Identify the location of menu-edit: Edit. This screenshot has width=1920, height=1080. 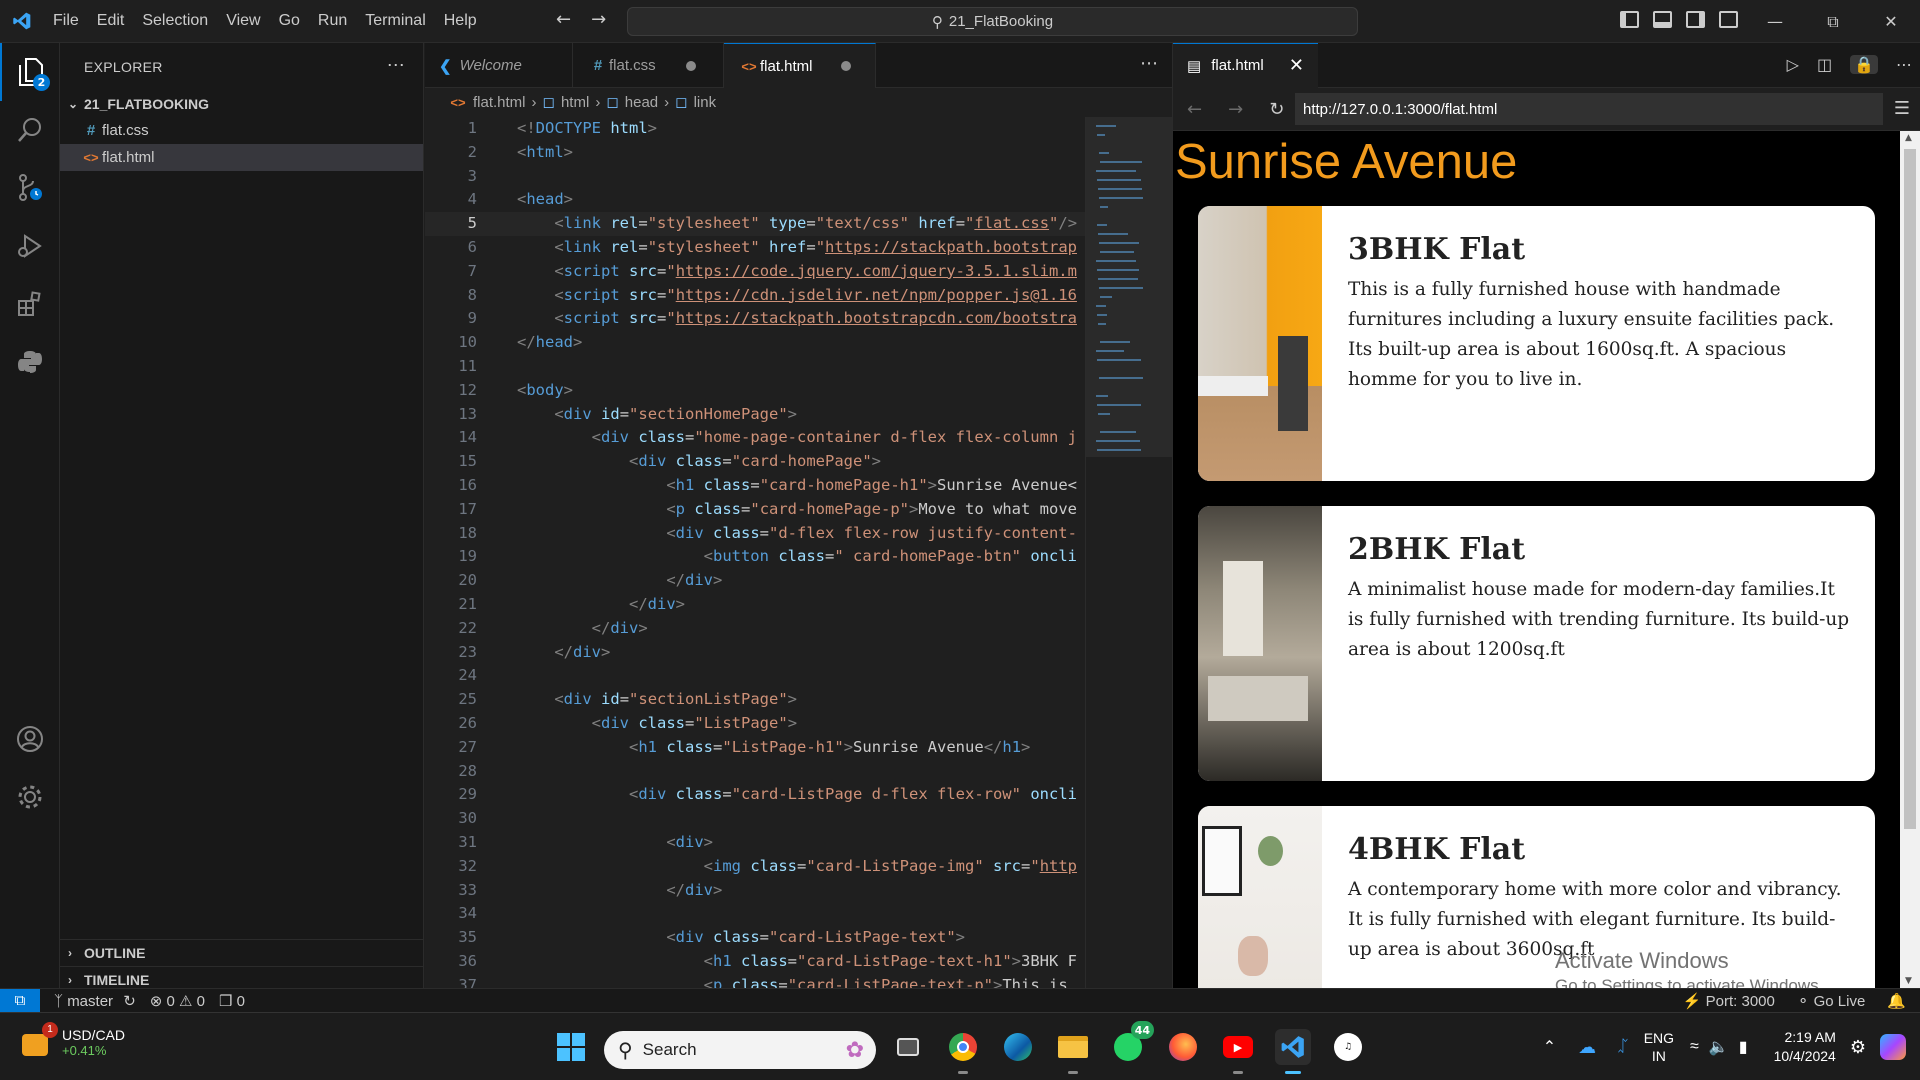
(111, 21).